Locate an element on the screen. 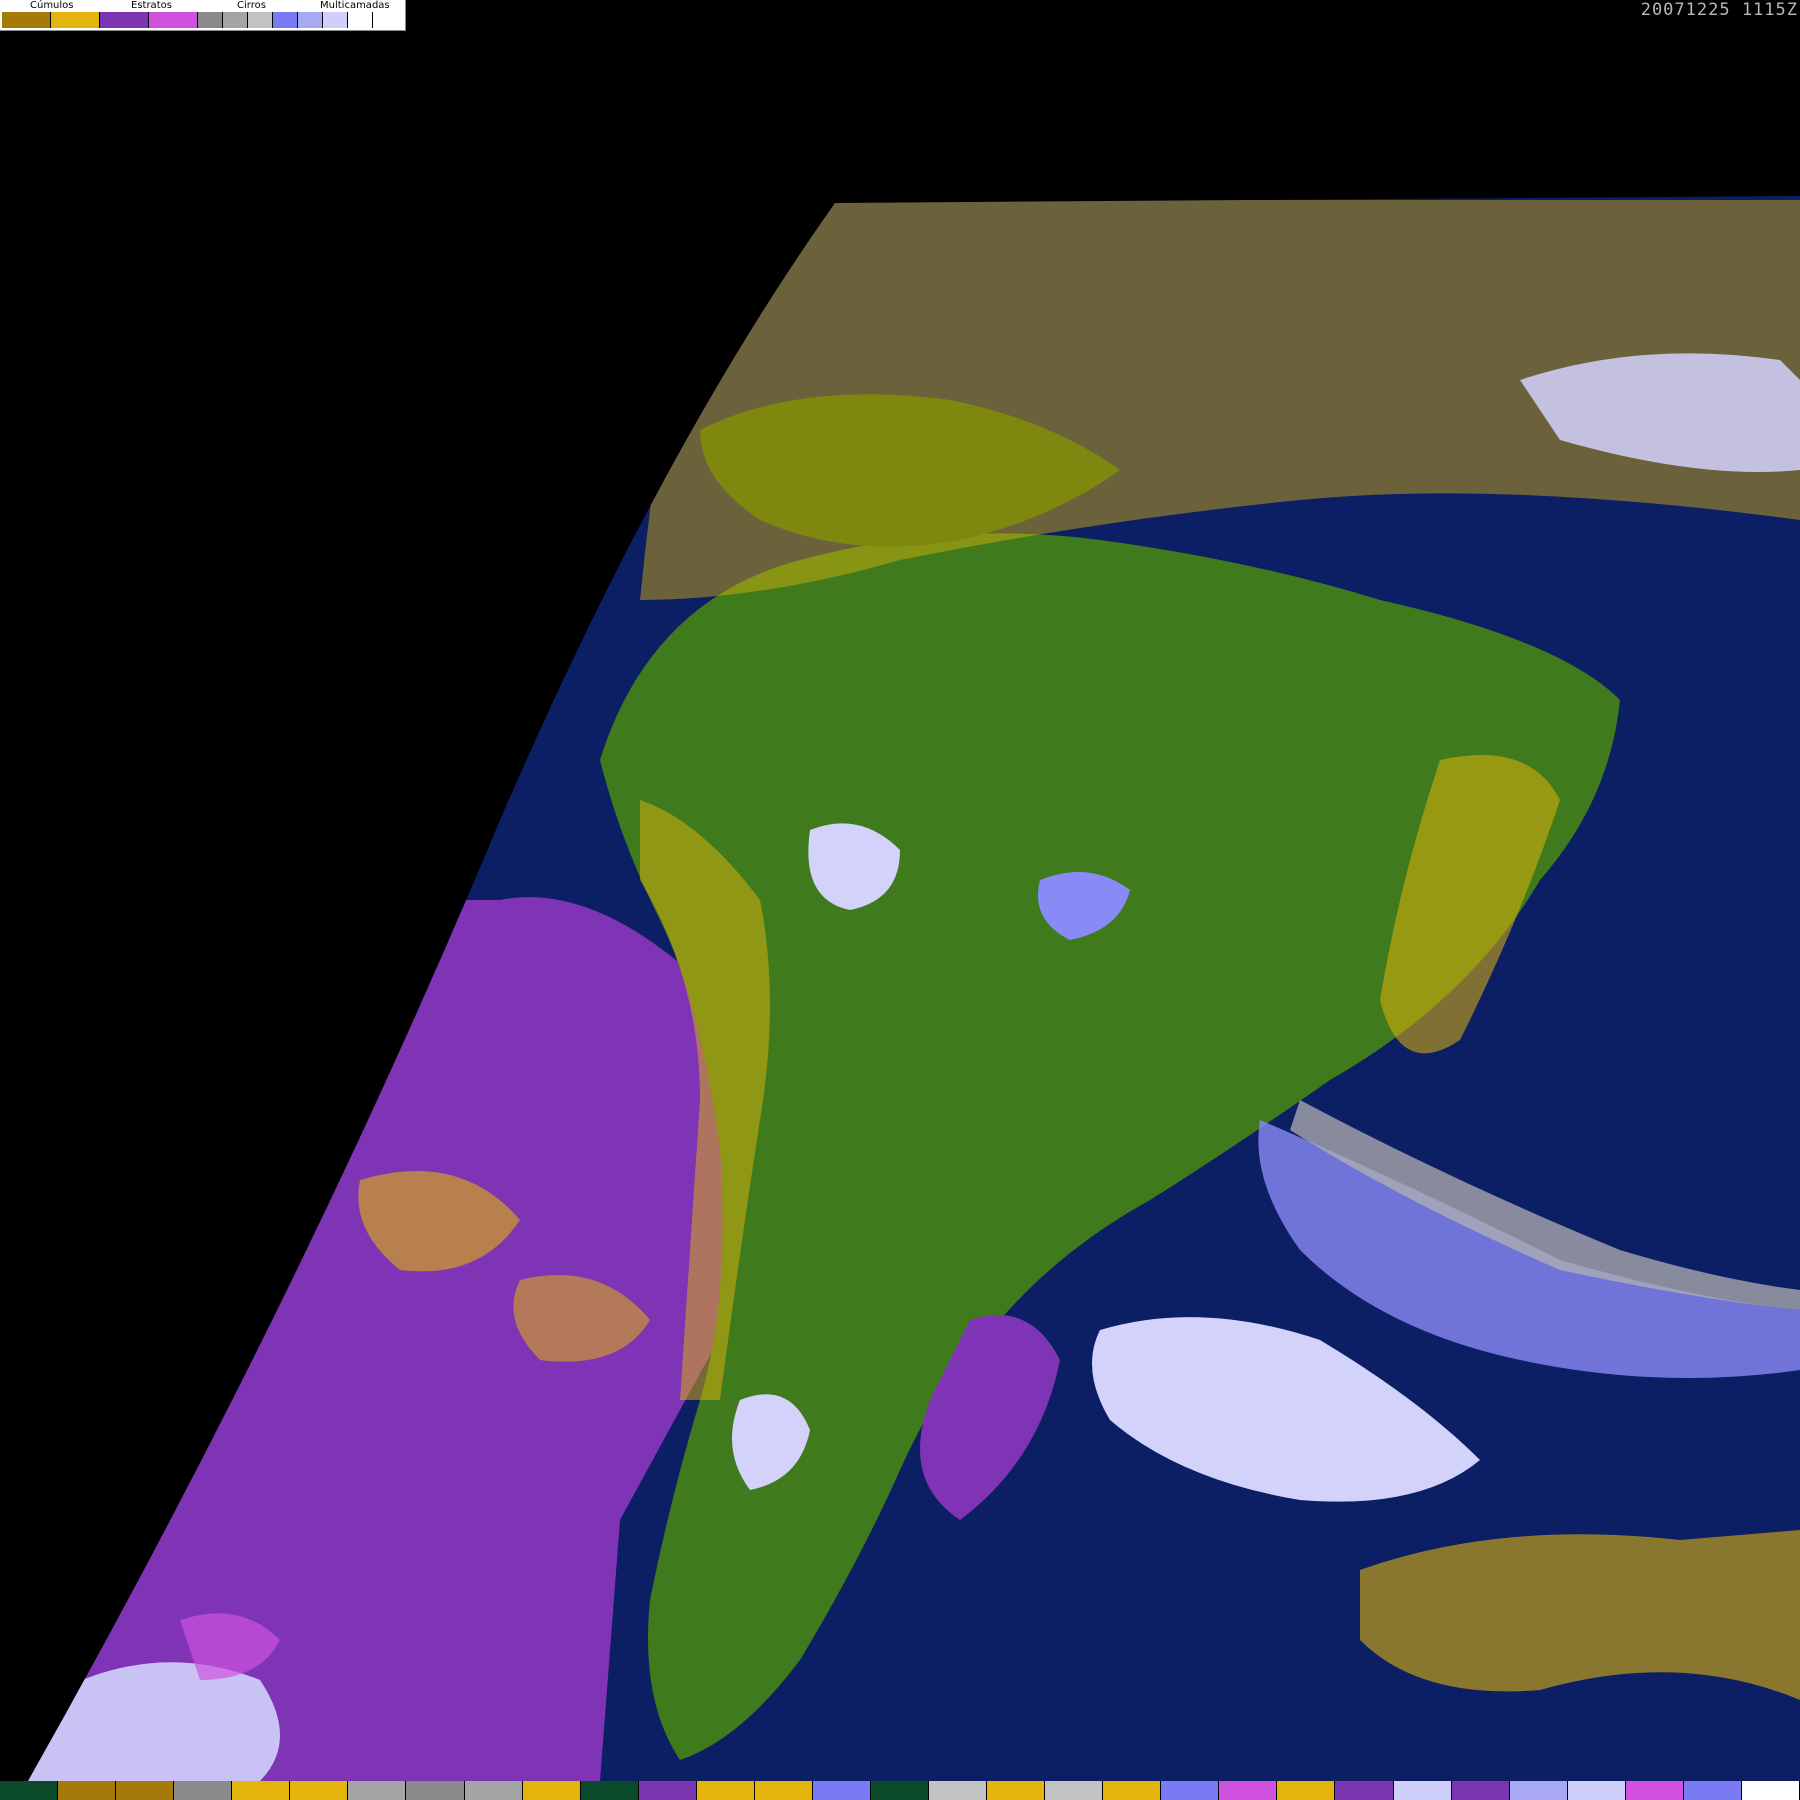  legend-label-cirrus: Cirros is located at coordinates (251, 5).